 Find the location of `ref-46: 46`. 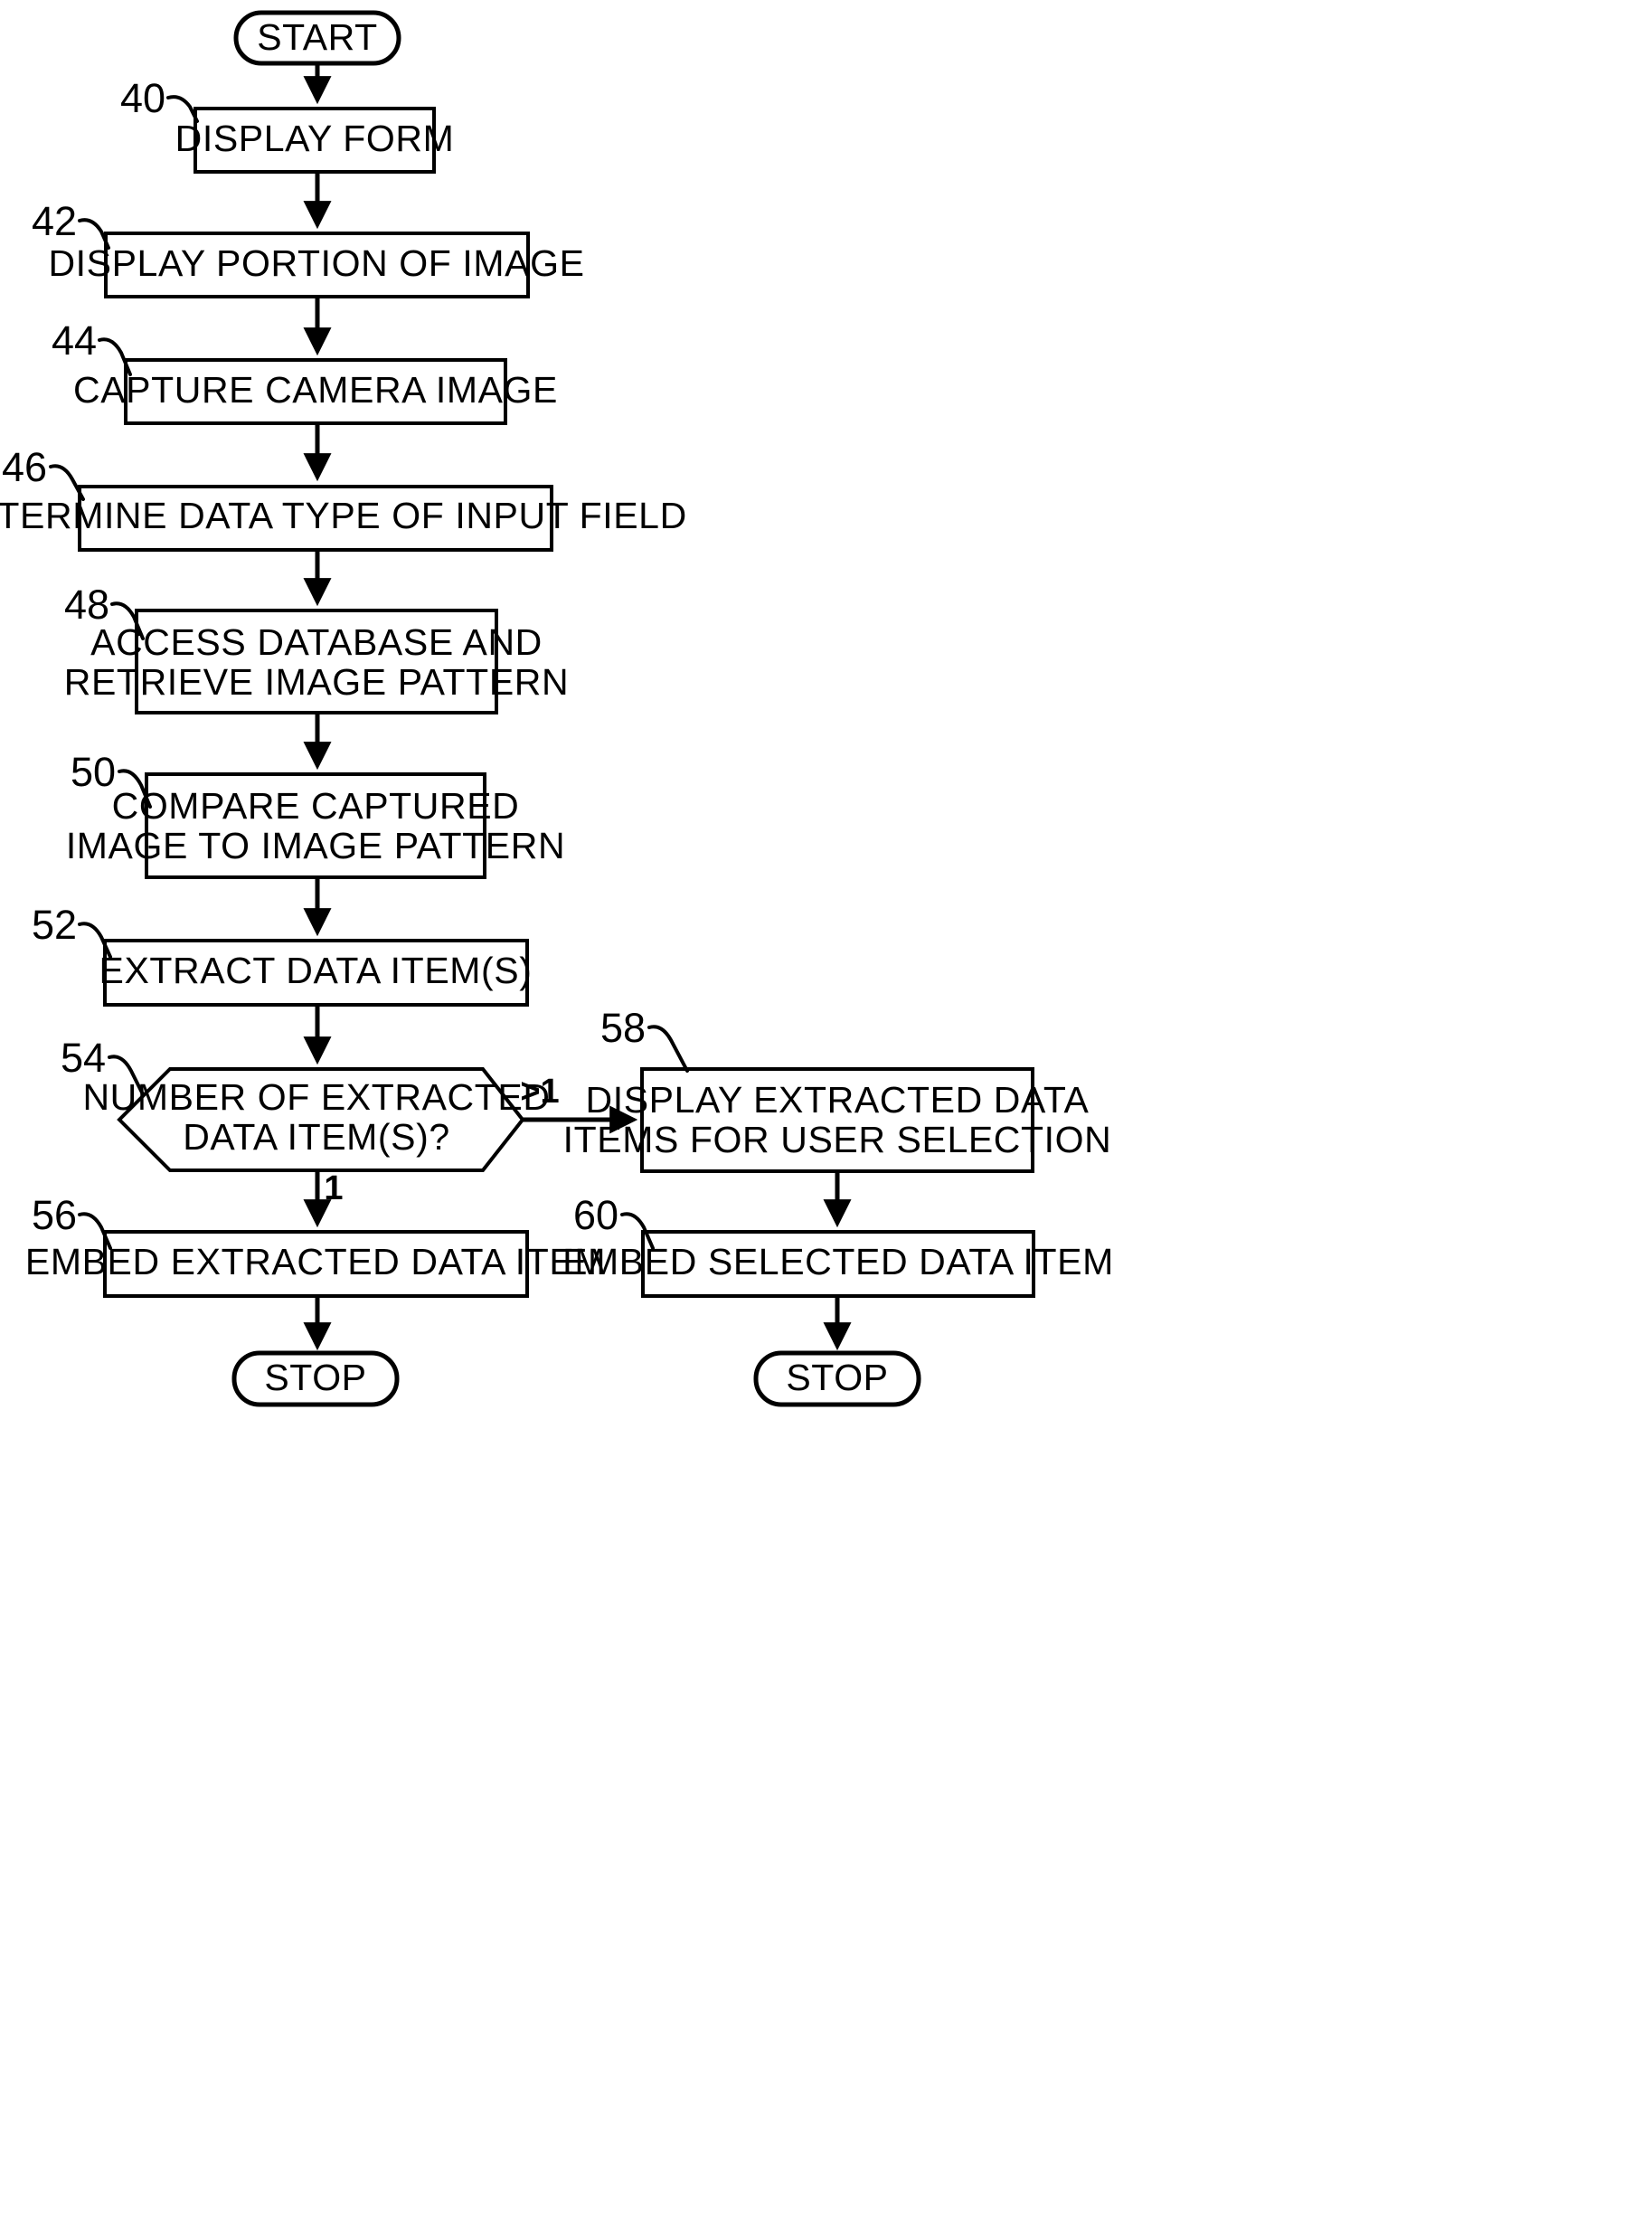

ref-46: 46 is located at coordinates (43, 472).